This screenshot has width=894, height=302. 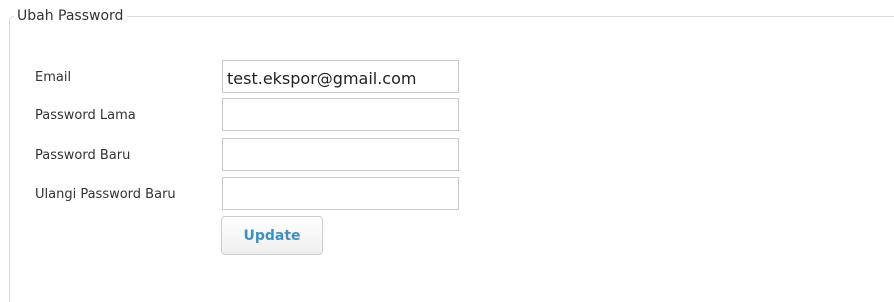 What do you see at coordinates (340, 114) in the screenshot?
I see `old-password-field` at bounding box center [340, 114].